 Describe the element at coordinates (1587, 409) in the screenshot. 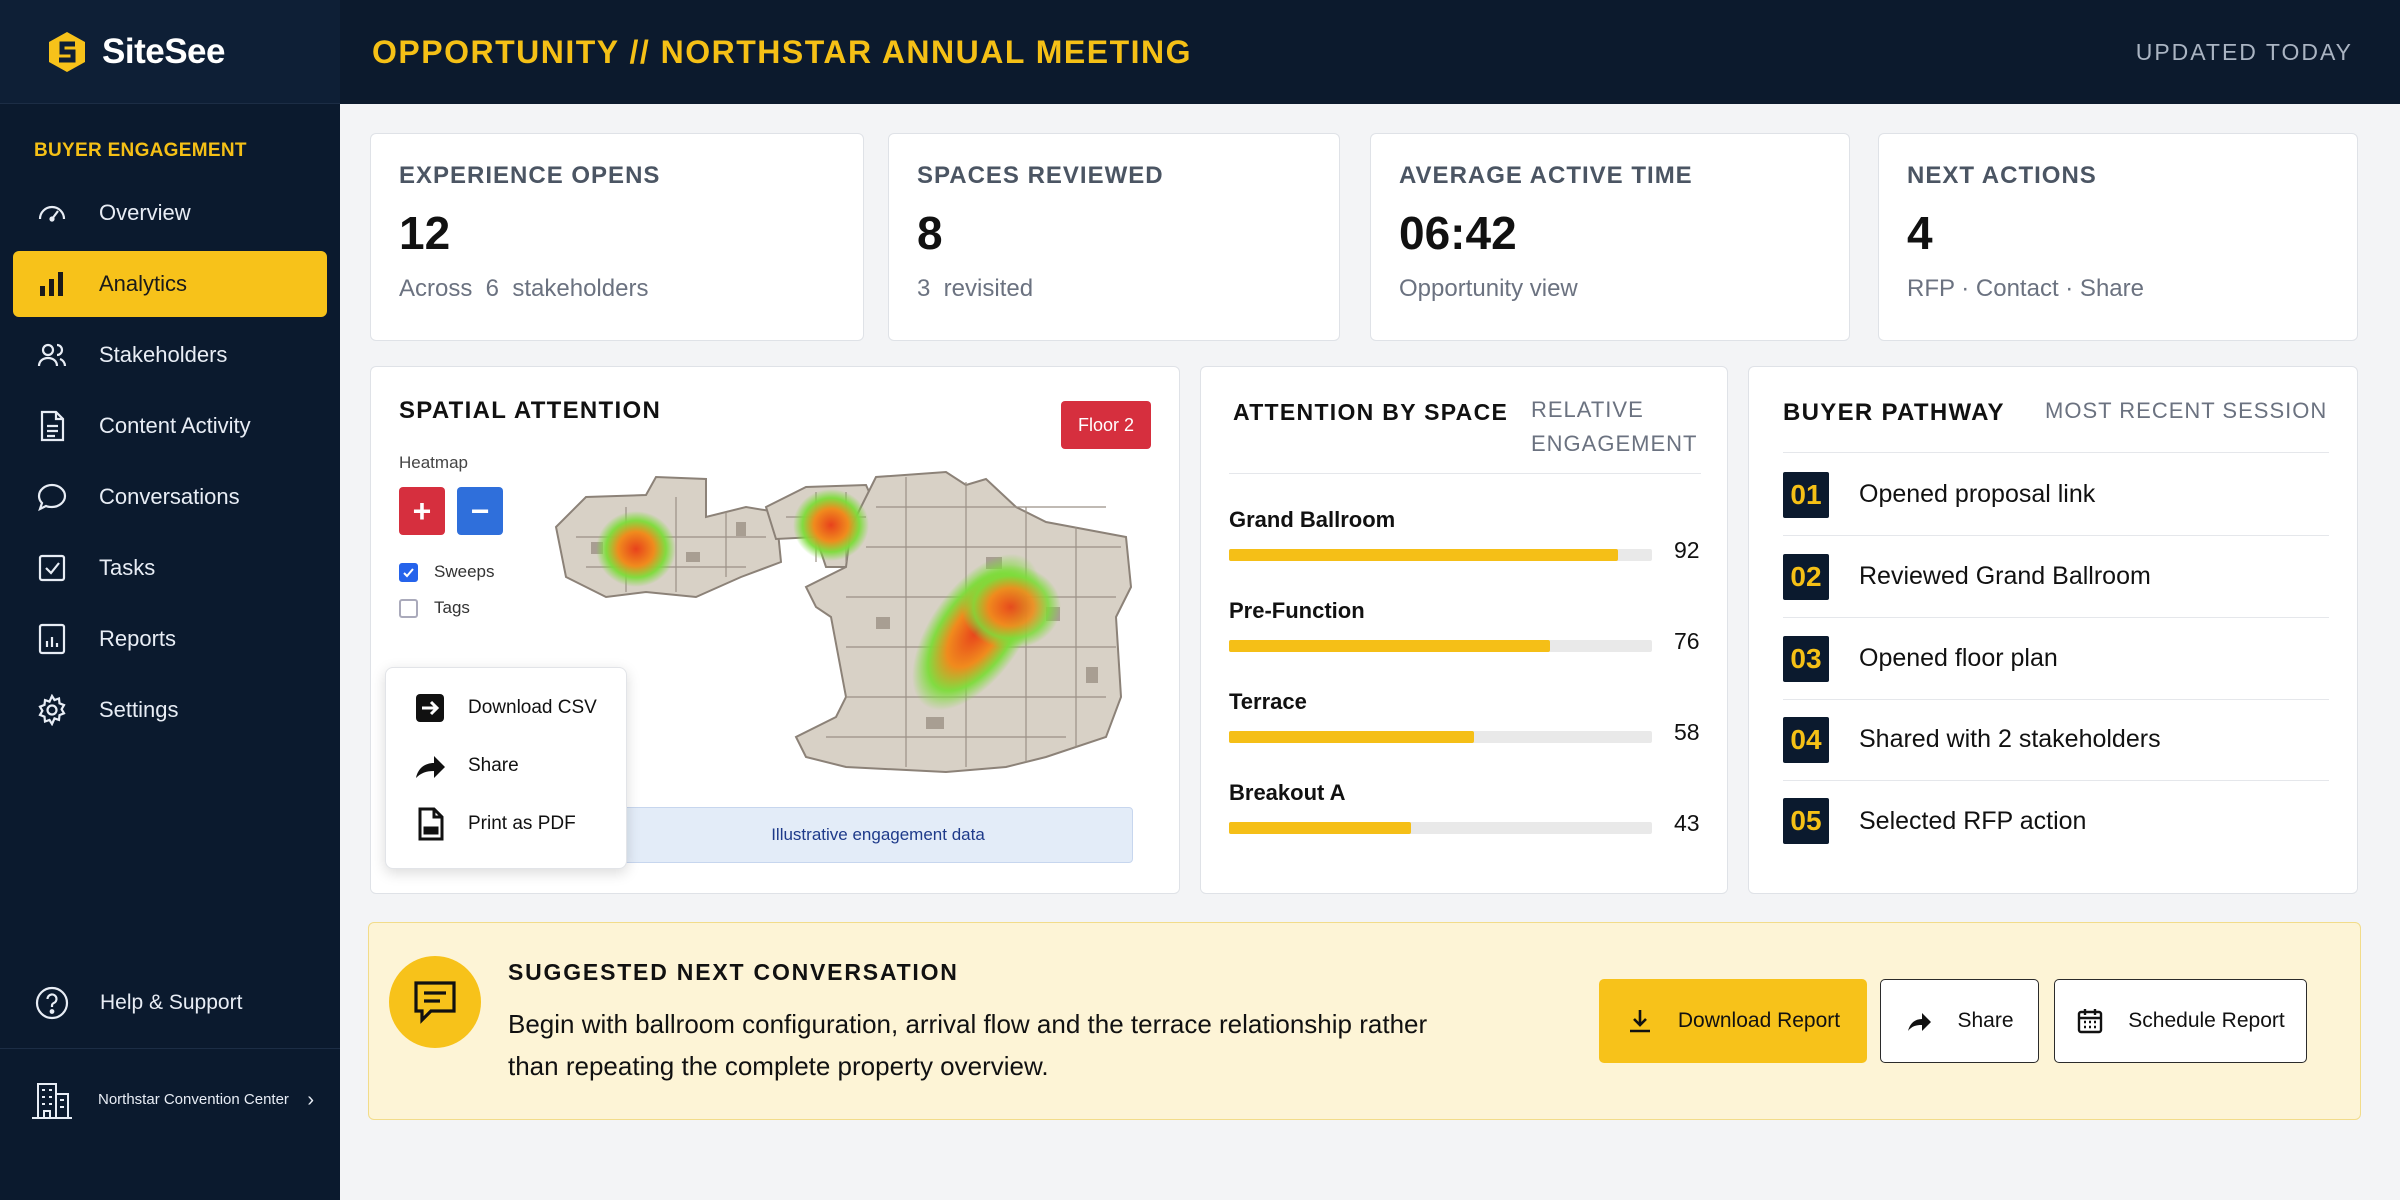

I see `subtitle-line: RELATIVE` at that location.